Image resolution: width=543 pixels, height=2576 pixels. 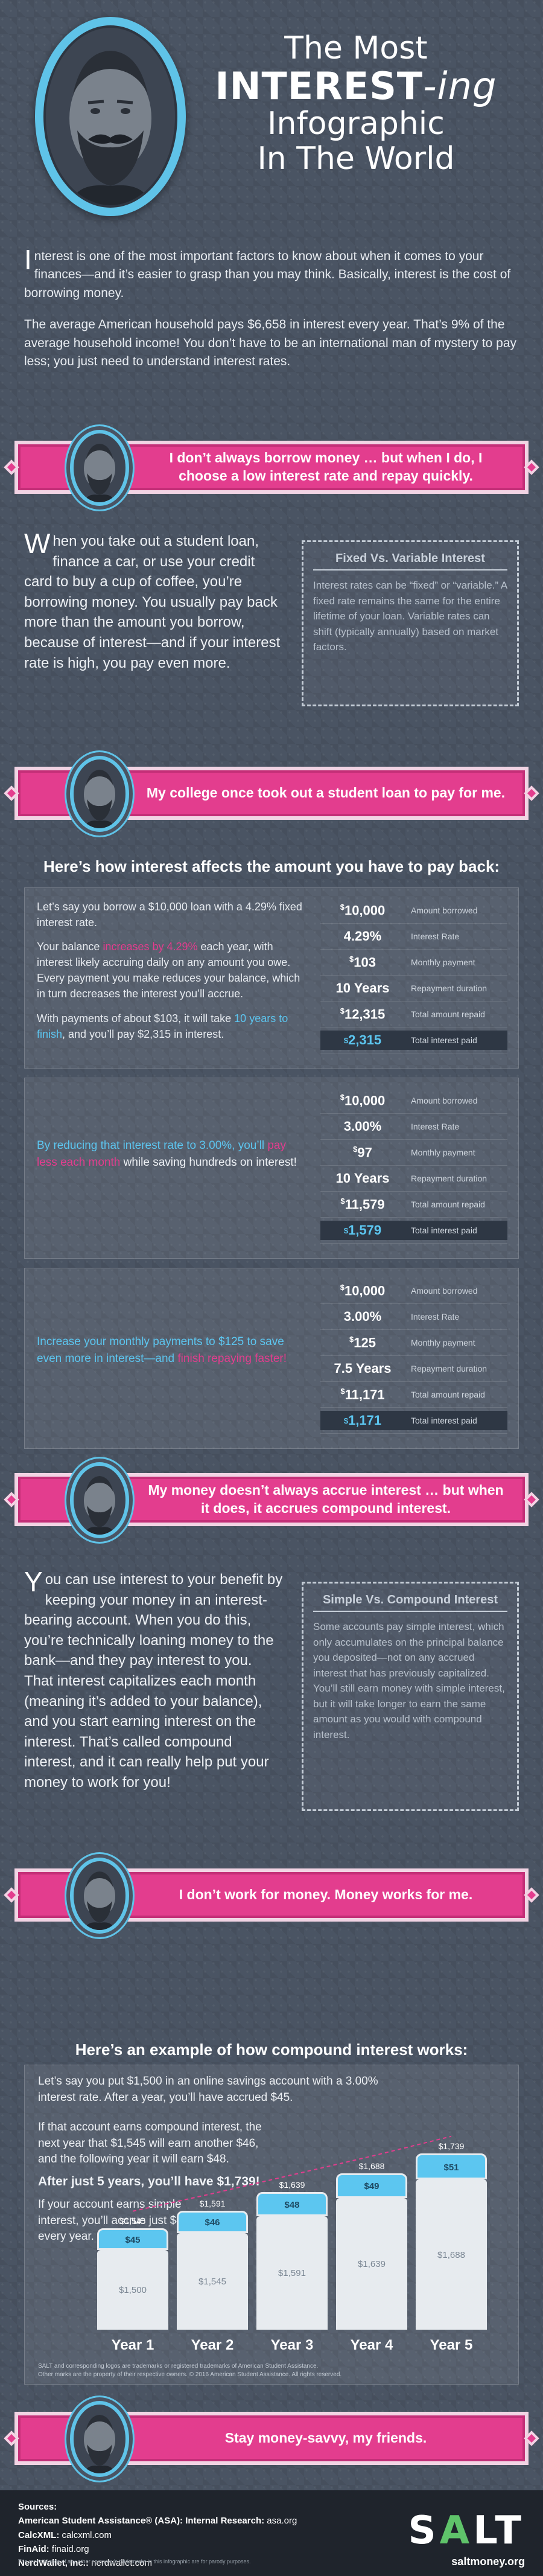 I want to click on aside-title: Fixed Vs. Variable Interest, so click(x=410, y=561).